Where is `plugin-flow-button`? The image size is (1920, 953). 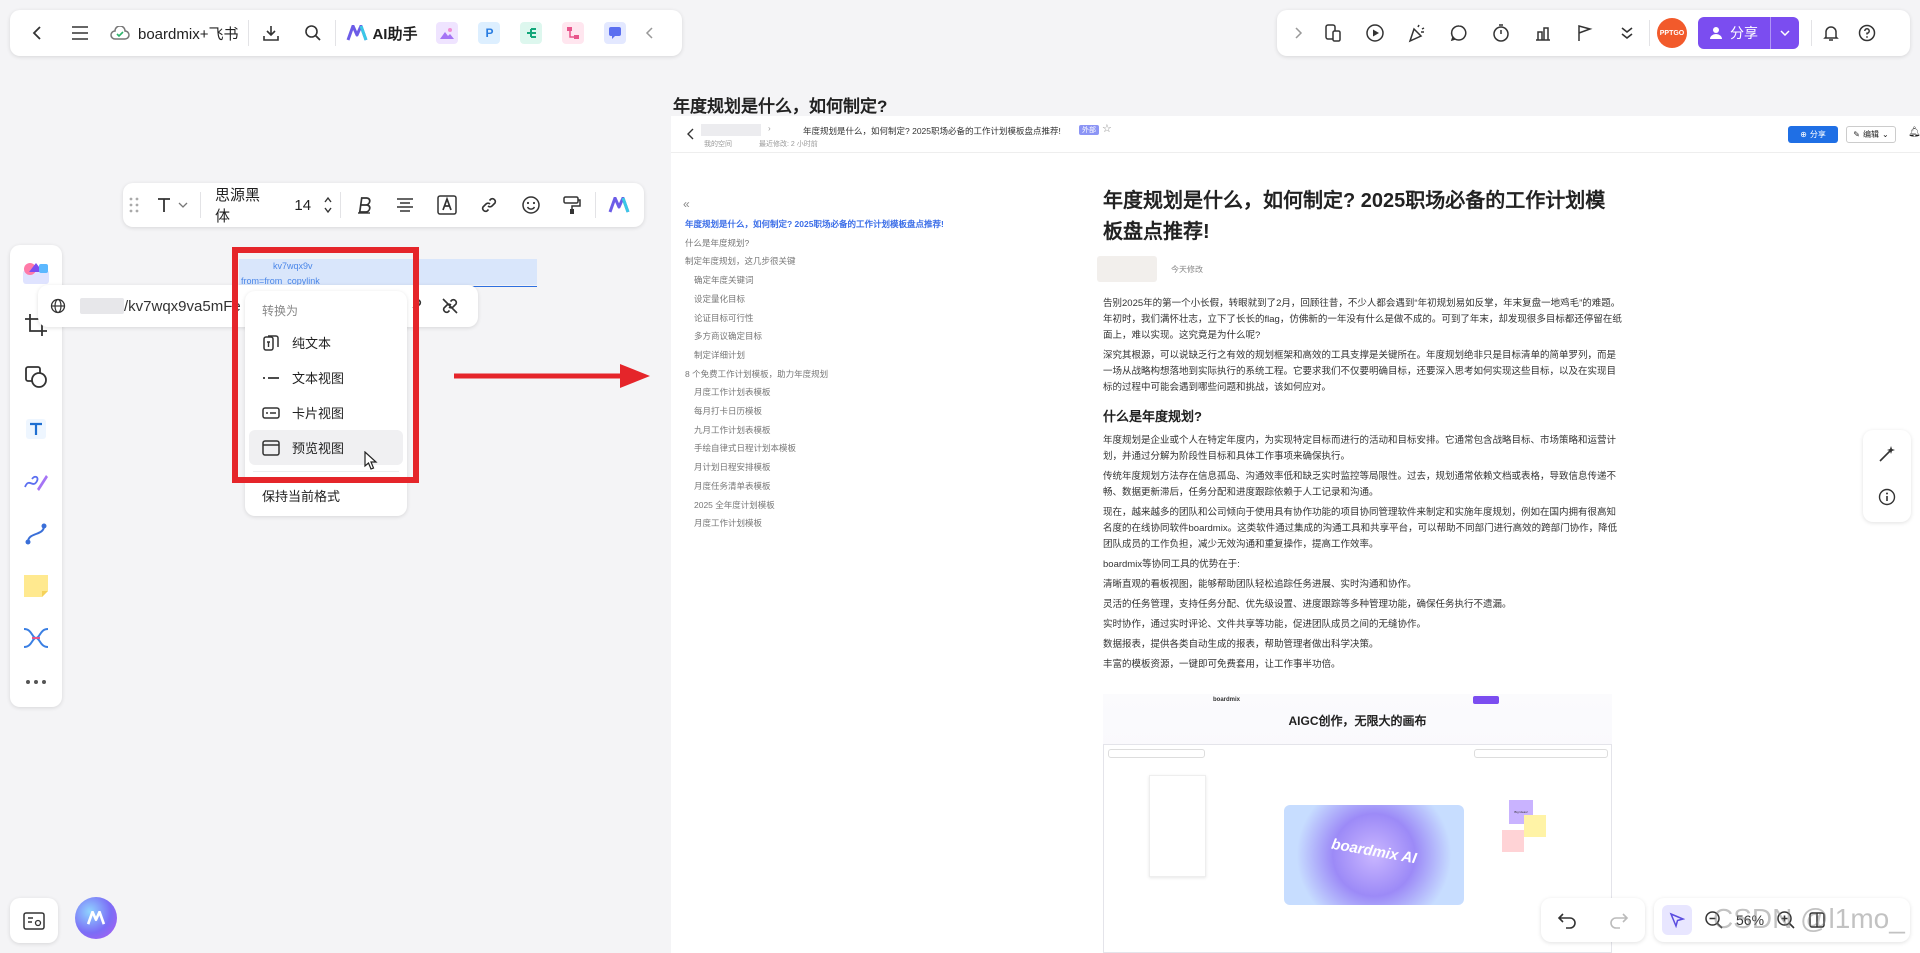
plugin-flow-button is located at coordinates (573, 33).